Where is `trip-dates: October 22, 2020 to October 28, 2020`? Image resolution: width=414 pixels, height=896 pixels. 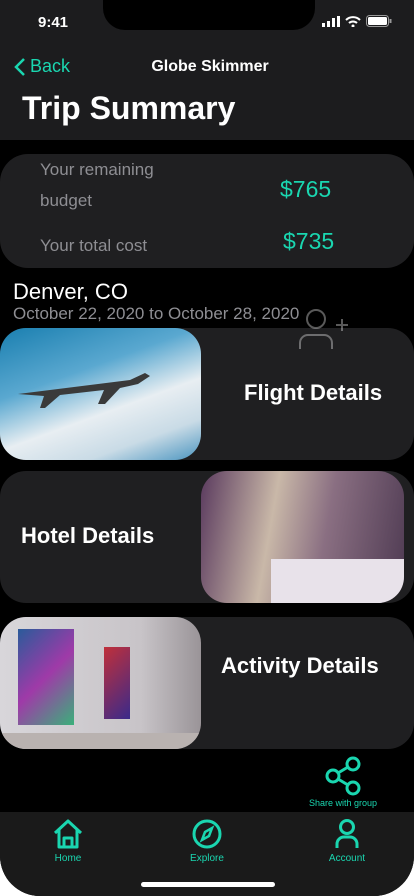 trip-dates: October 22, 2020 to October 28, 2020 is located at coordinates (156, 313).